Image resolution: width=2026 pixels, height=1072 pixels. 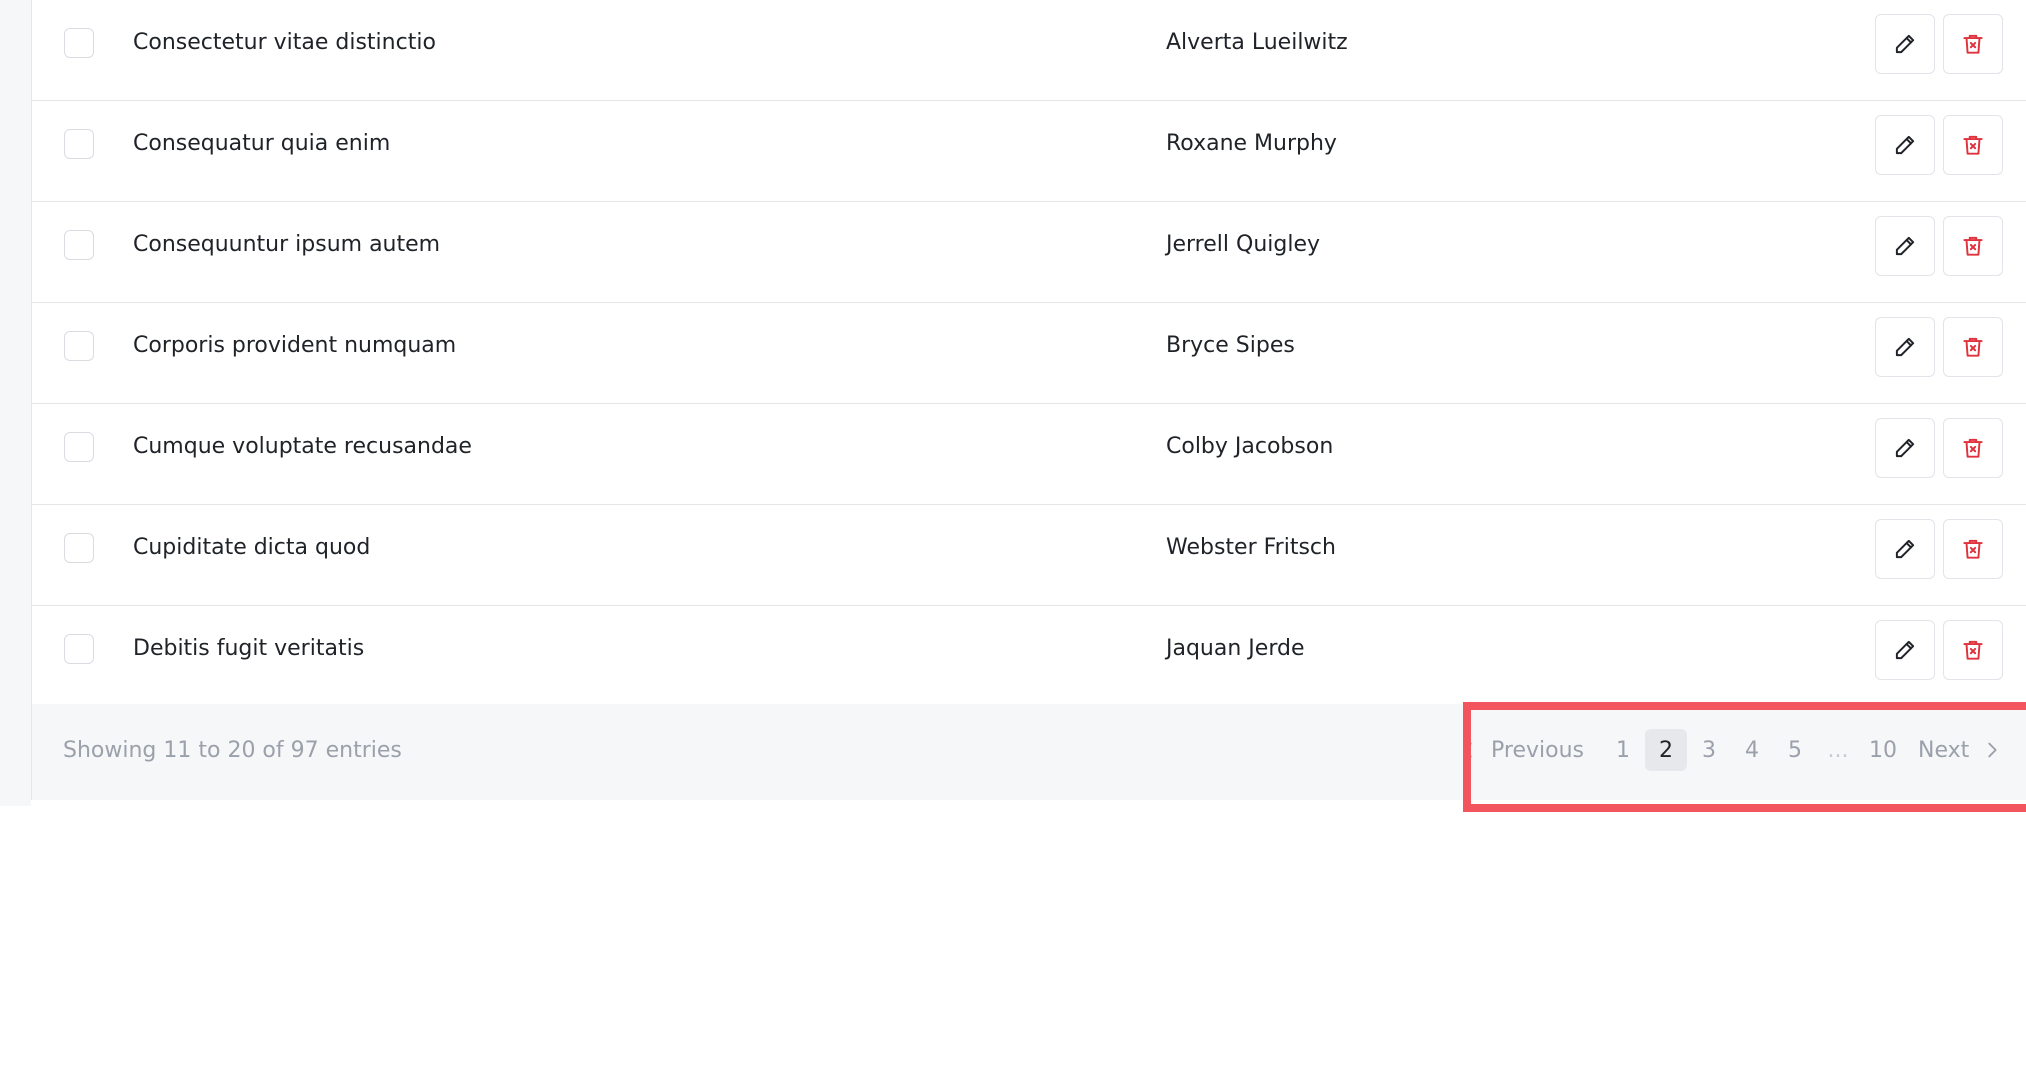 I want to click on page-10-button: 10, so click(x=1883, y=750).